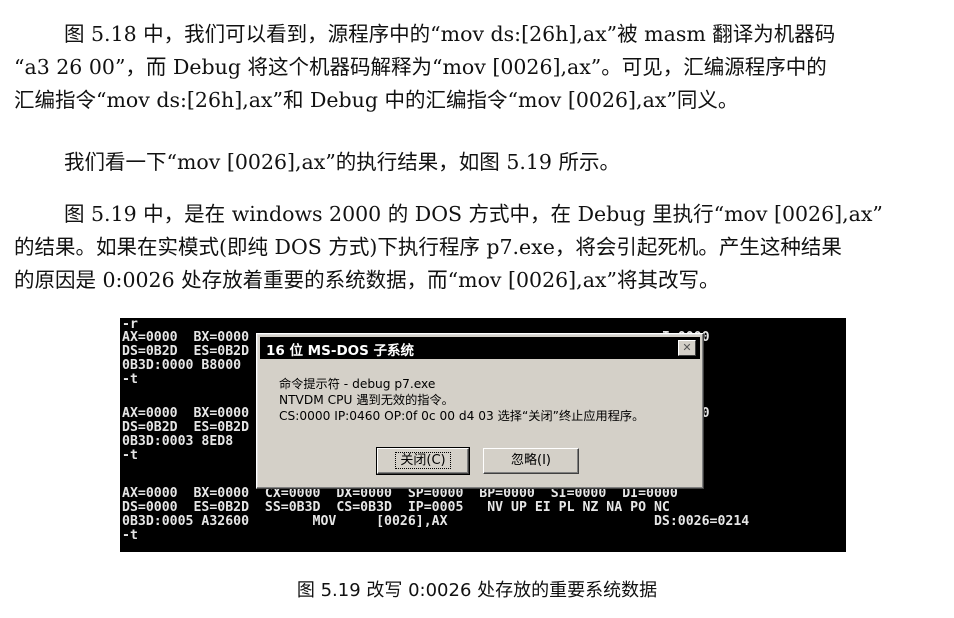 This screenshot has height=618, width=954. I want to click on console-line: 0B3D:0000 B8000, so click(182, 365).